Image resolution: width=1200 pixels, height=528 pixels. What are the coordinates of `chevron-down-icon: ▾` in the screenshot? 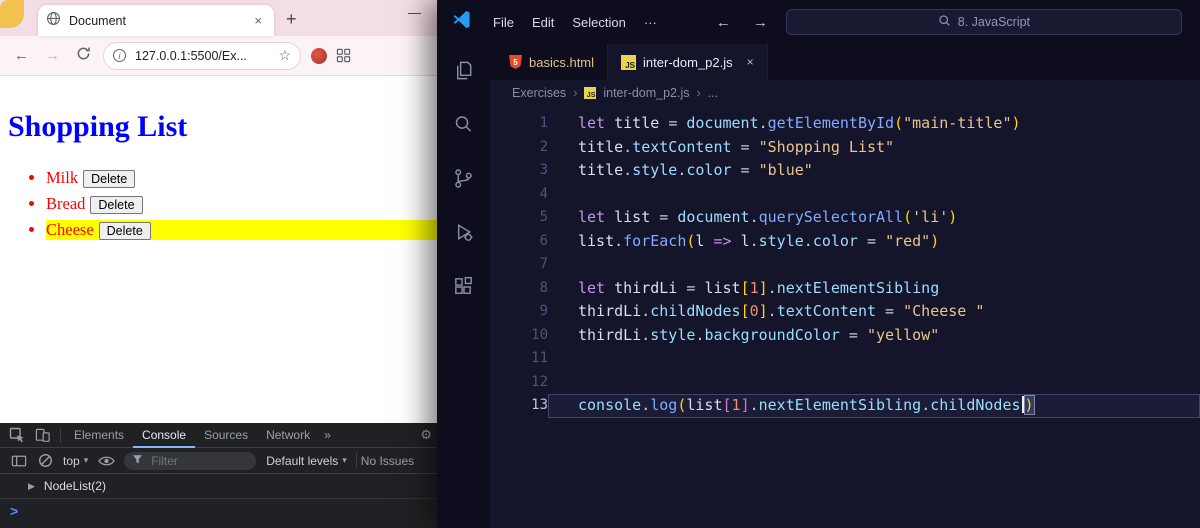 It's located at (86, 460).